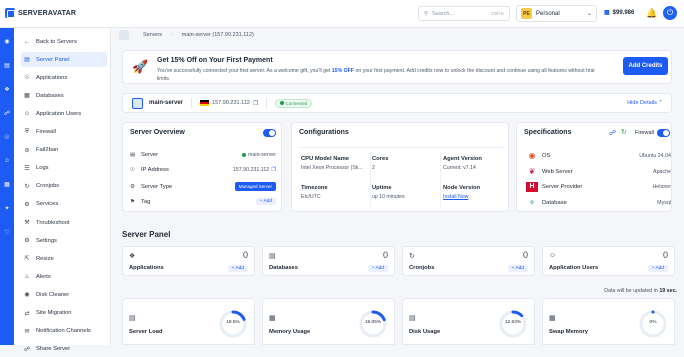 This screenshot has height=357, width=684. Describe the element at coordinates (152, 35) in the screenshot. I see `breadcrumb-servers: Servers` at that location.